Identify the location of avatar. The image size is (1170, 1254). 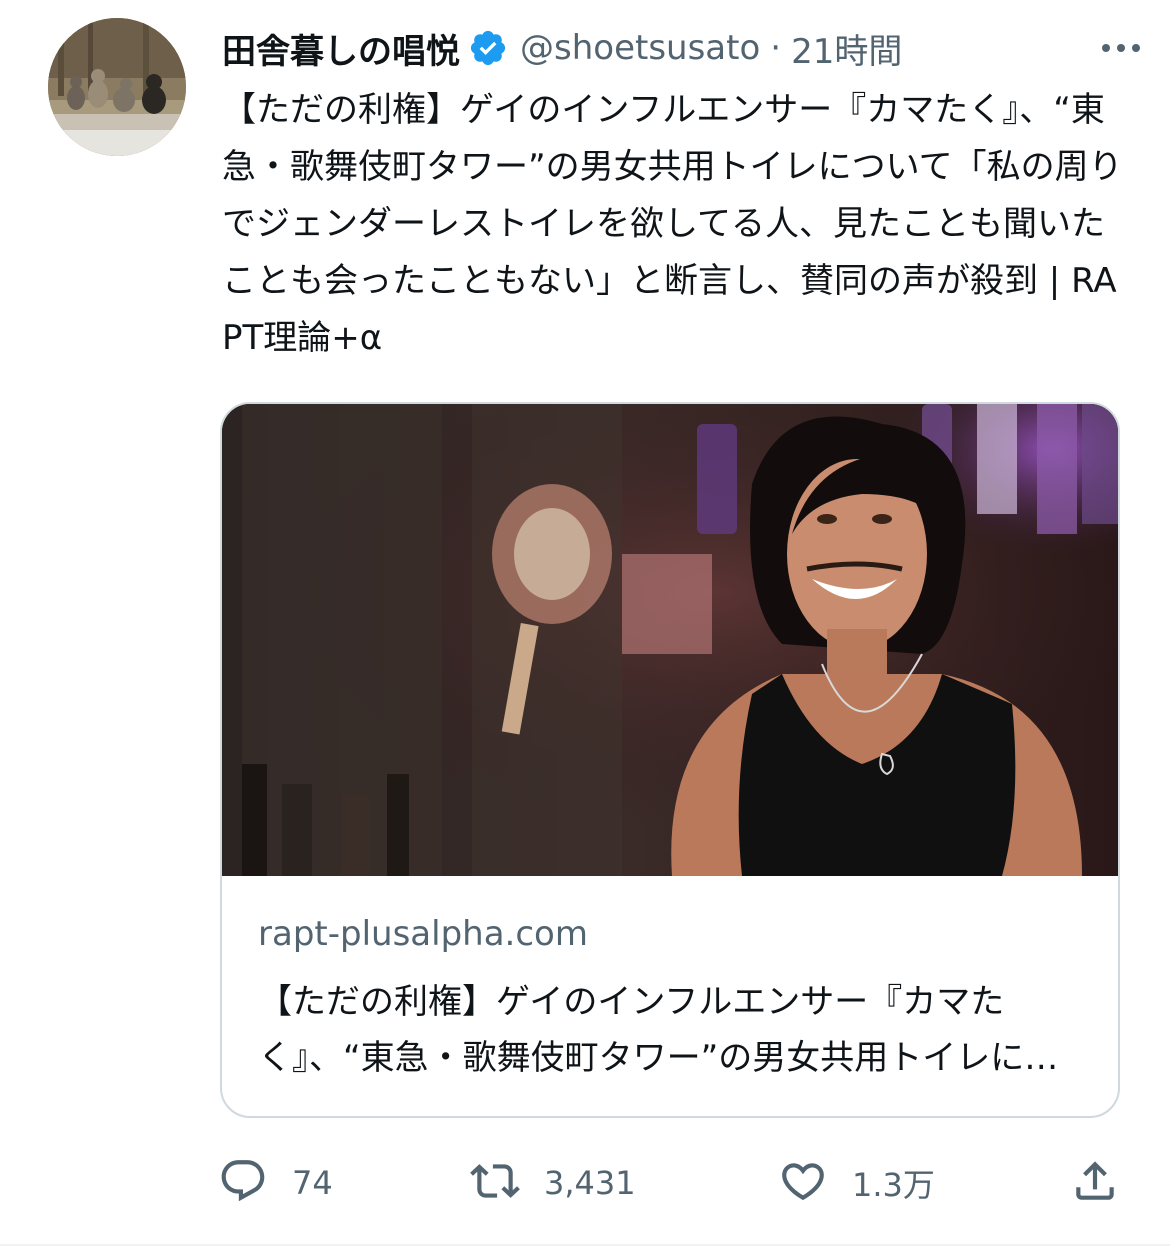
(117, 87).